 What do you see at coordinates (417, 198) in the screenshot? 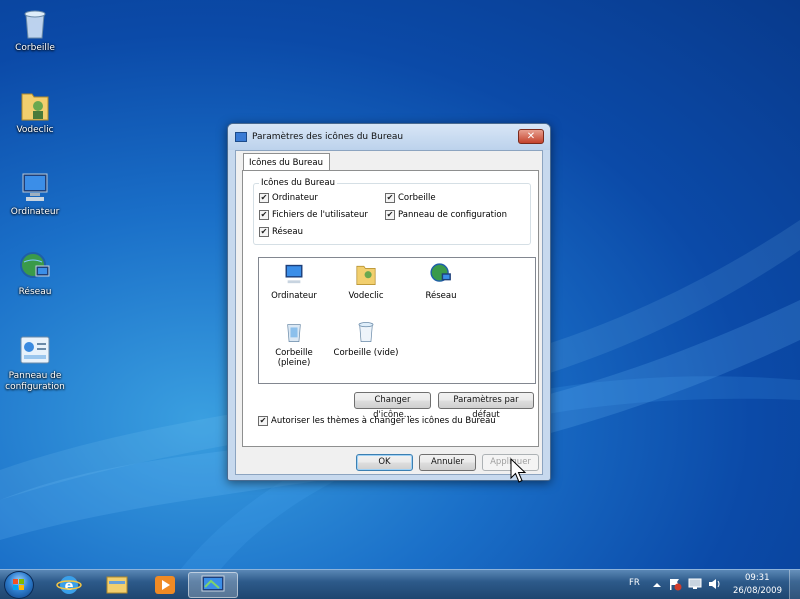
I see `checkbox-label: Corbeille` at bounding box center [417, 198].